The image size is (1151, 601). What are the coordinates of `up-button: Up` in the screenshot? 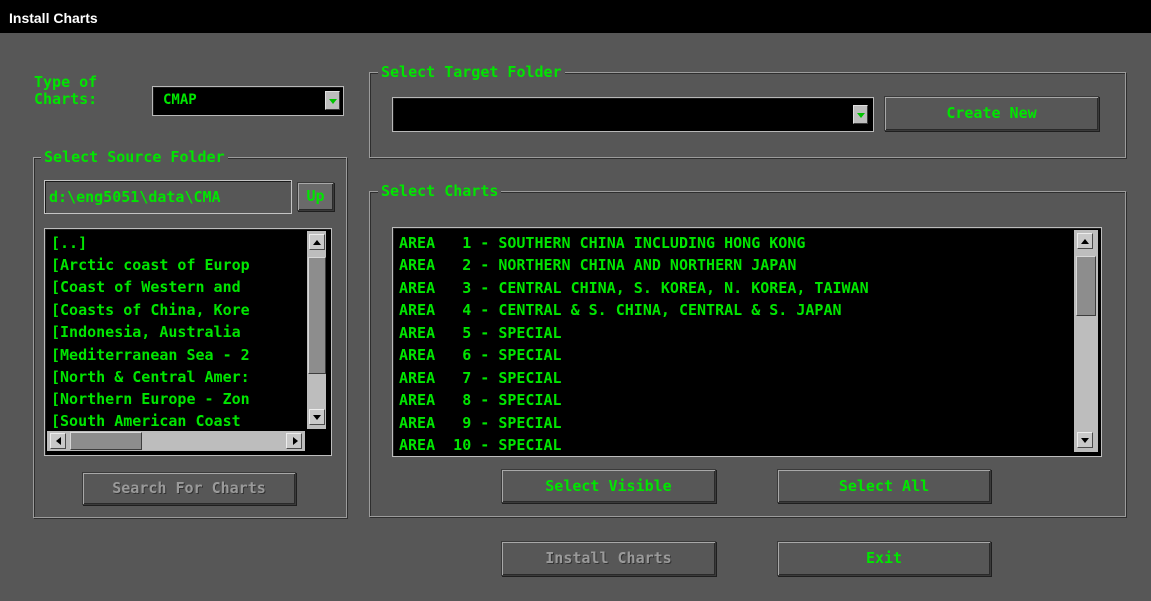 It's located at (315, 196).